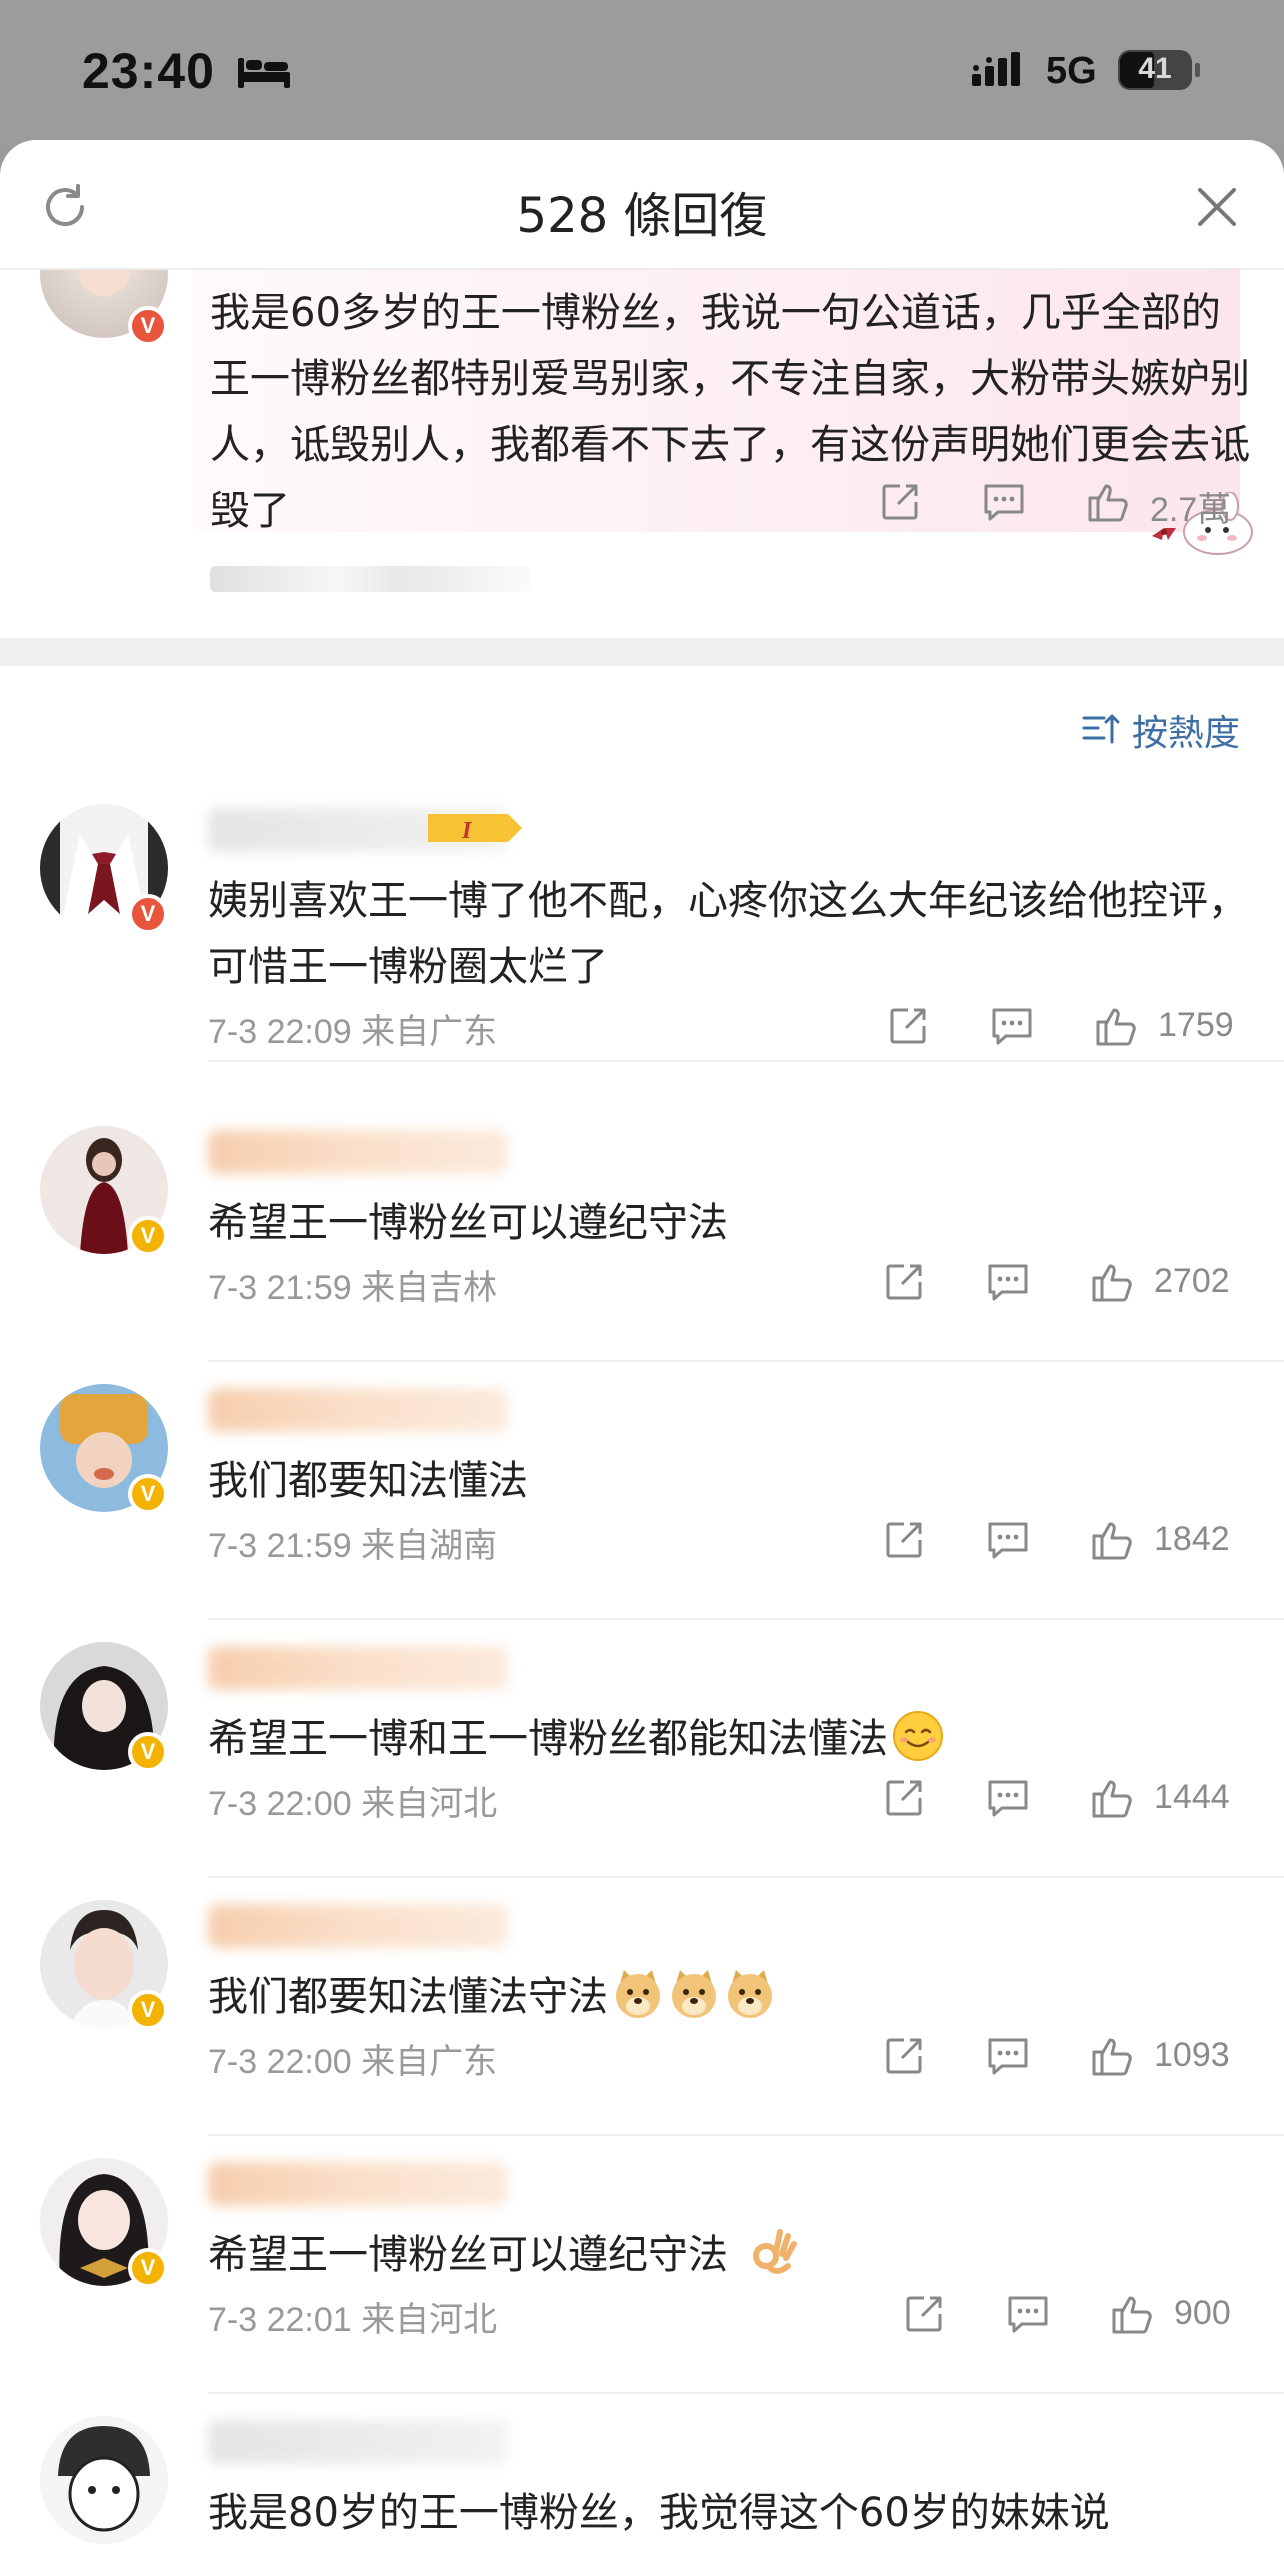 The height and width of the screenshot is (2563, 1284). I want to click on like-count: 900, so click(1202, 2313).